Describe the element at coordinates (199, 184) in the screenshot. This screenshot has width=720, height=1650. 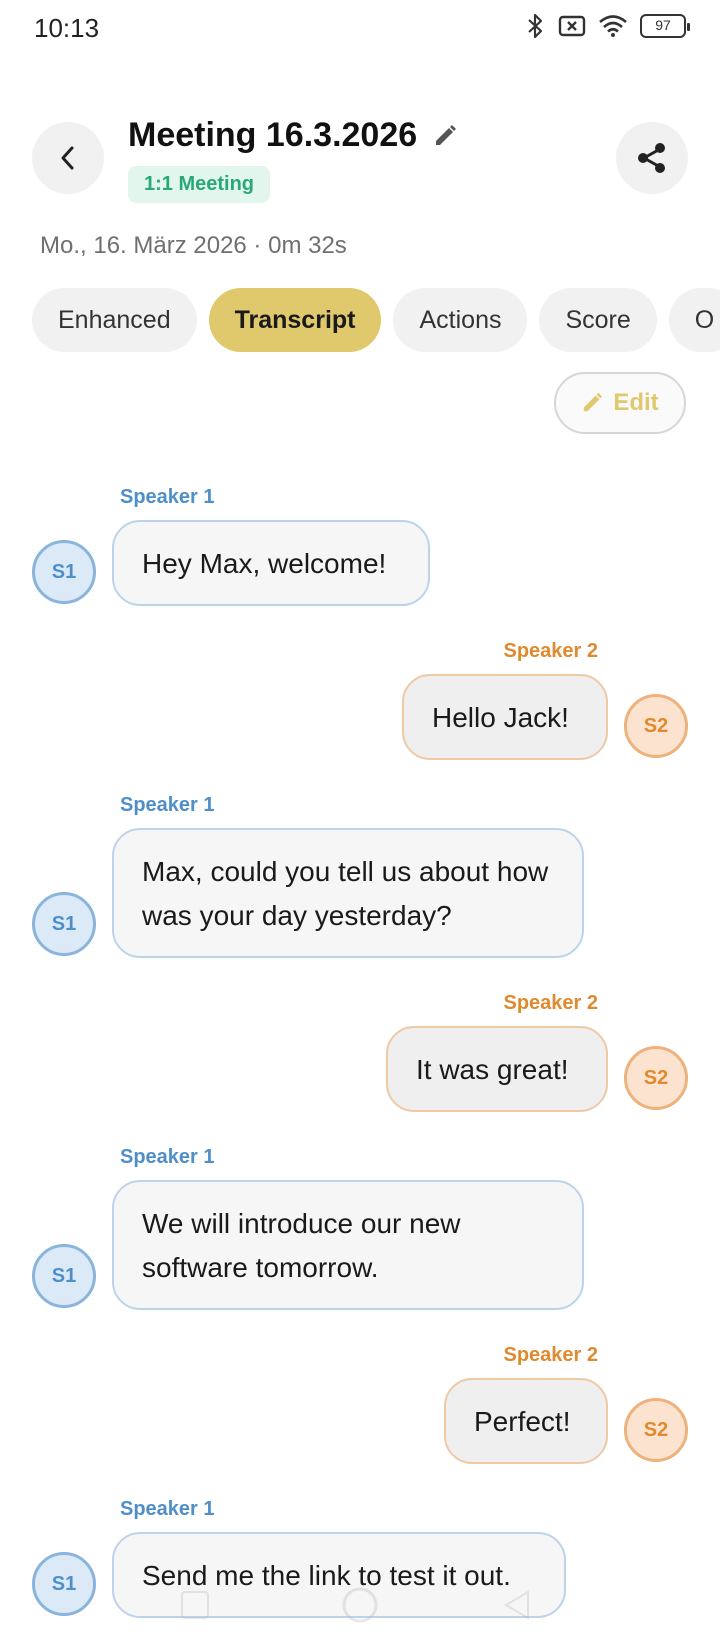
I see `meeting-type-badge: 1:1 Meeting` at that location.